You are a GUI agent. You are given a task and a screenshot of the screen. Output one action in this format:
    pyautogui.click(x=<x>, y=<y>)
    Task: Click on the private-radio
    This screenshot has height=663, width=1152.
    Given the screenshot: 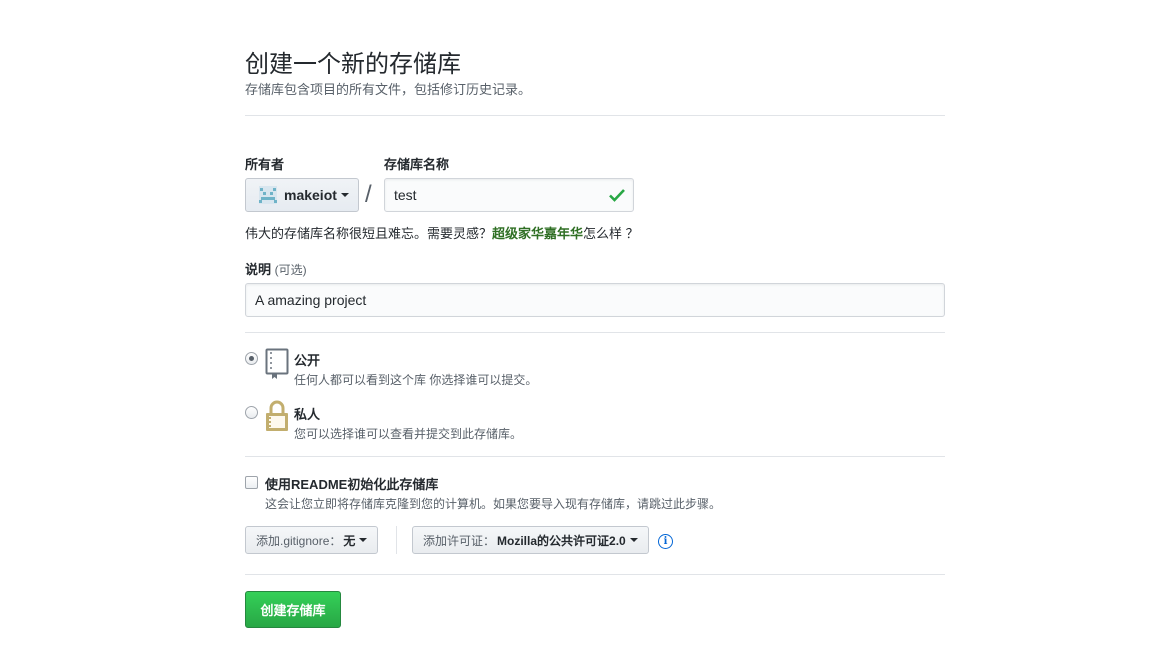 What is the action you would take?
    pyautogui.click(x=251, y=412)
    